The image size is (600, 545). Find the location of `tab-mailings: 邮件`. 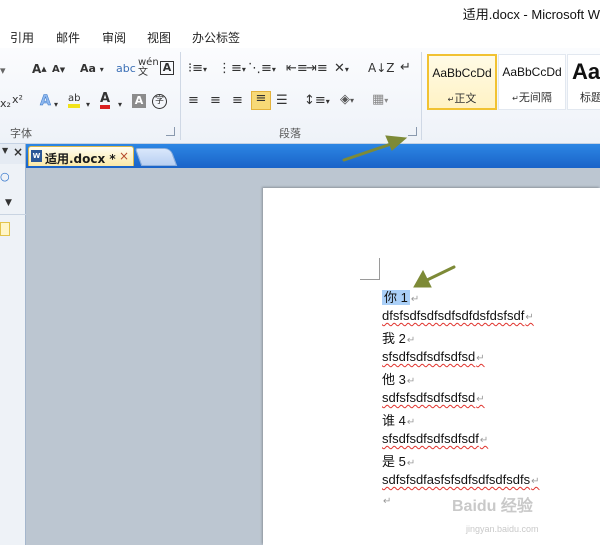

tab-mailings: 邮件 is located at coordinates (68, 37).